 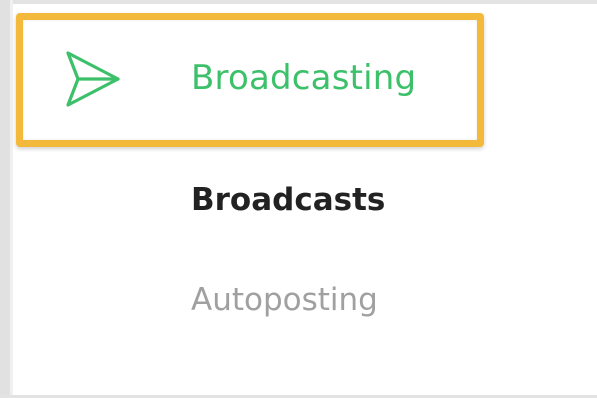 I want to click on sidebar-subitem-broadcasts: Broadcasts, so click(x=288, y=200).